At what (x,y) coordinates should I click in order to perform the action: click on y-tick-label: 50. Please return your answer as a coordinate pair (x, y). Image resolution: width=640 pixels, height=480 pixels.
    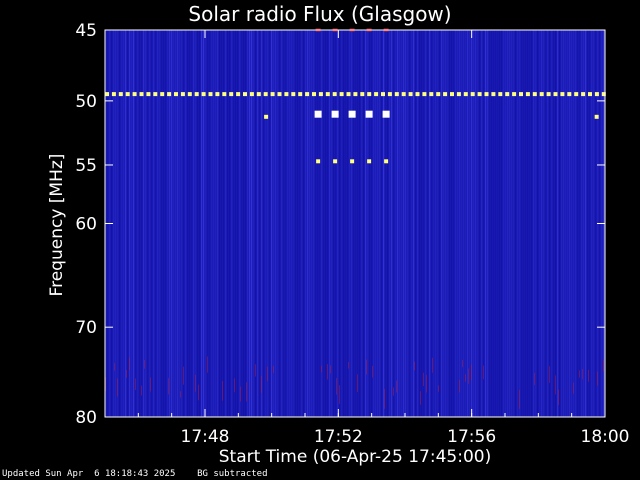
    Looking at the image, I should click on (86, 102).